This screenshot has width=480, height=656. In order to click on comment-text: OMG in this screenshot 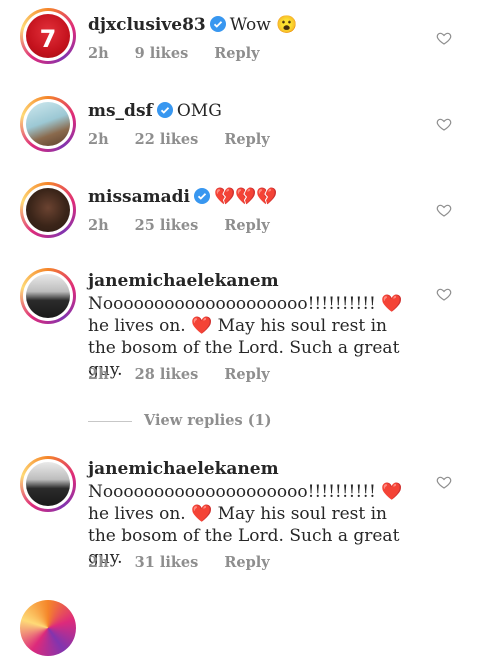, I will do `click(199, 111)`.